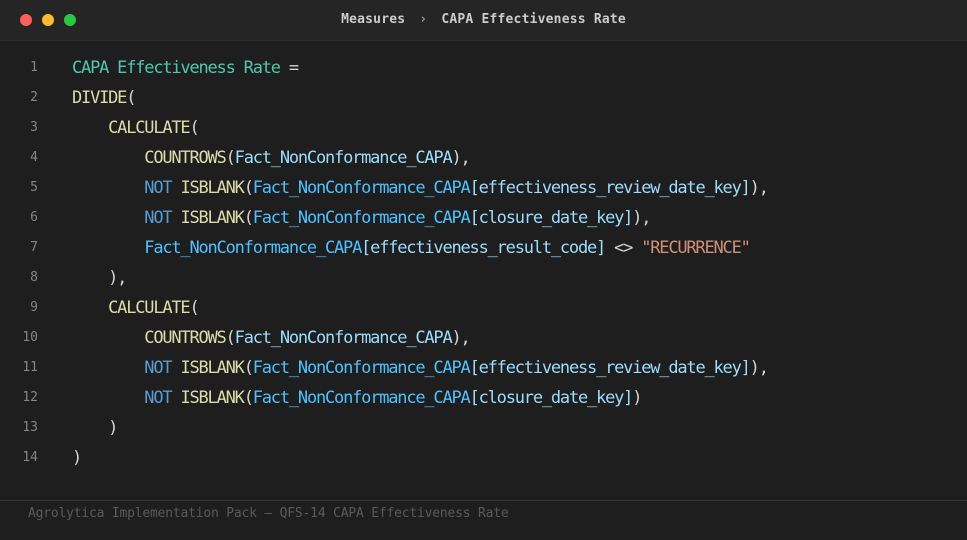 This screenshot has height=540, width=967. What do you see at coordinates (483, 98) in the screenshot?
I see `code-line: 2 DIVIDE(` at bounding box center [483, 98].